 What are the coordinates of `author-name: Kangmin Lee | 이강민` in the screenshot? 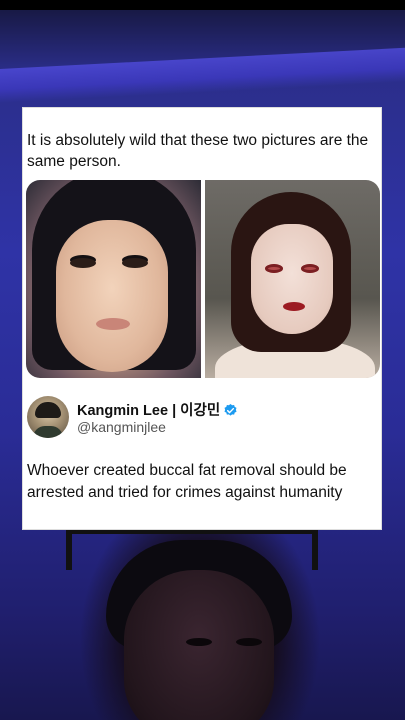 It's located at (157, 409).